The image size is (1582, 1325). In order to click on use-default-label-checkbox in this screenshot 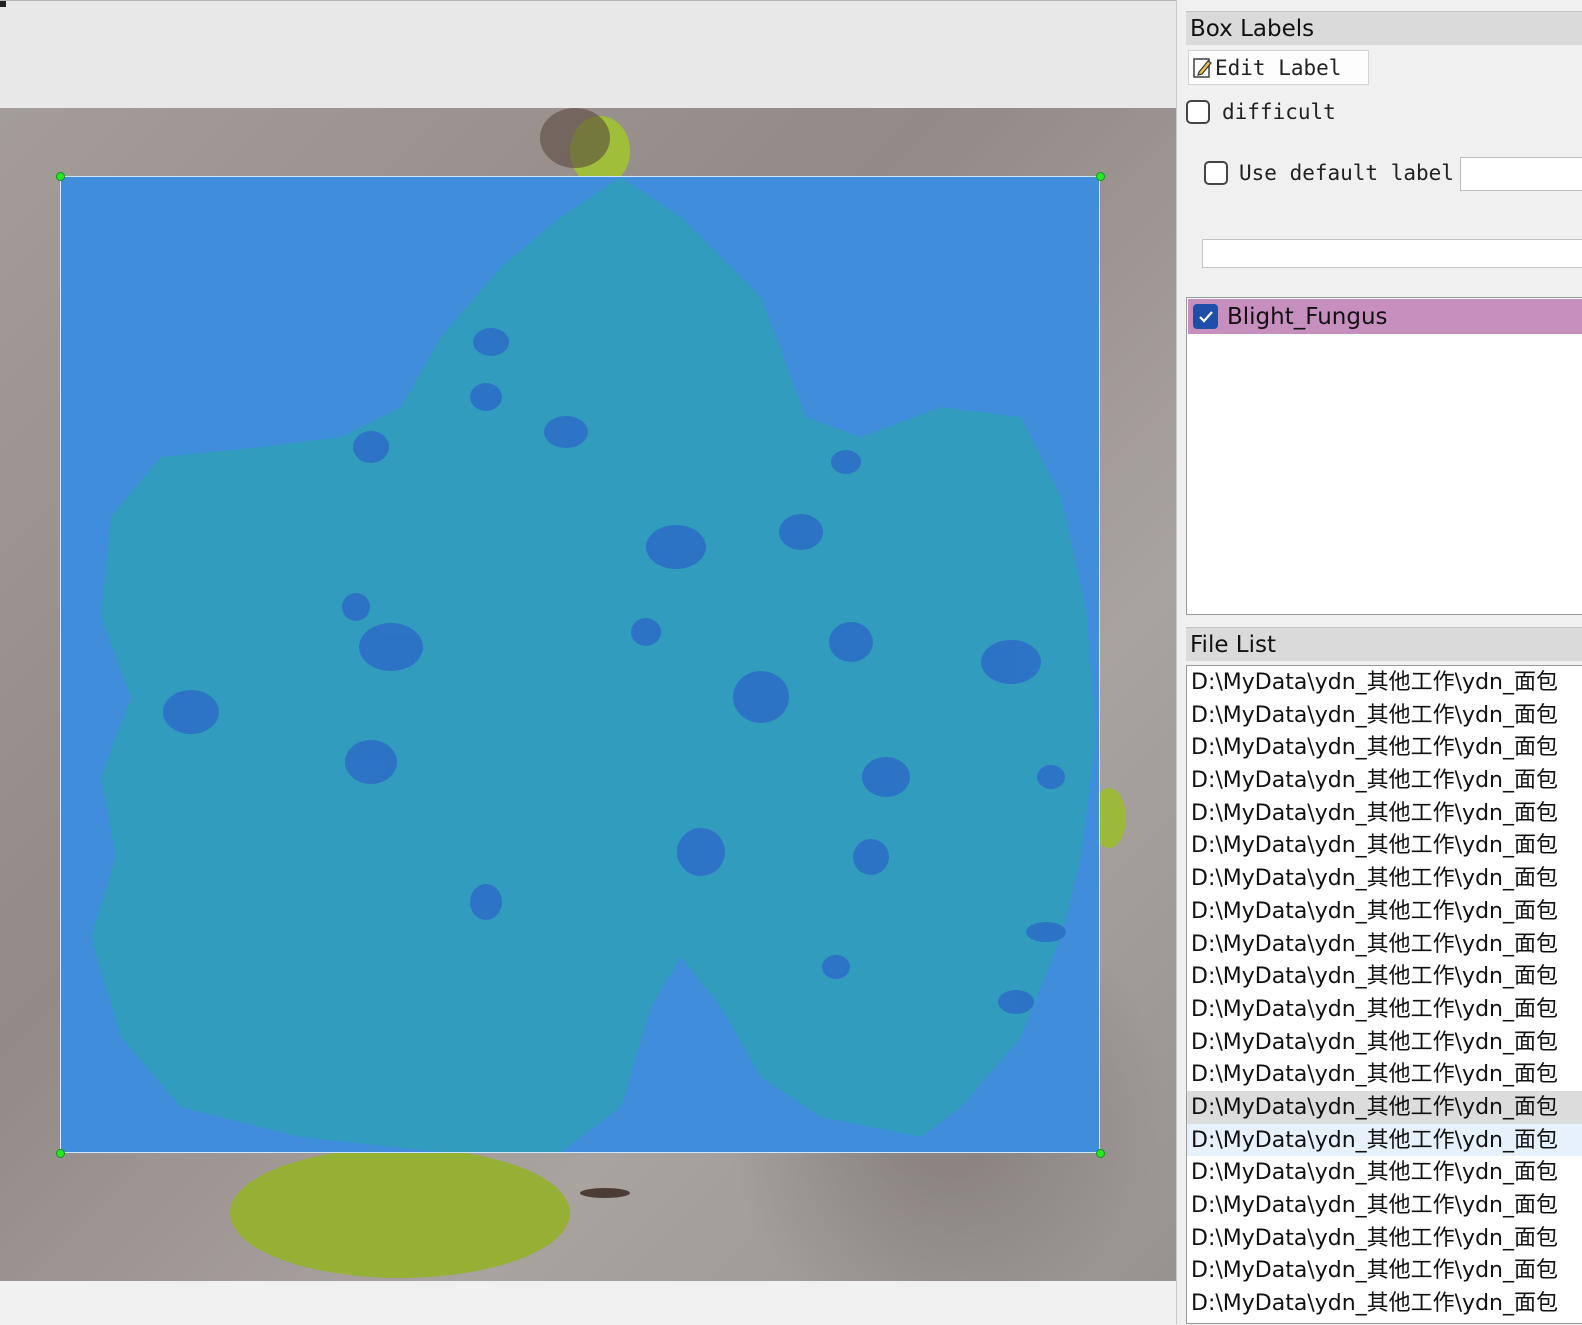, I will do `click(1216, 173)`.